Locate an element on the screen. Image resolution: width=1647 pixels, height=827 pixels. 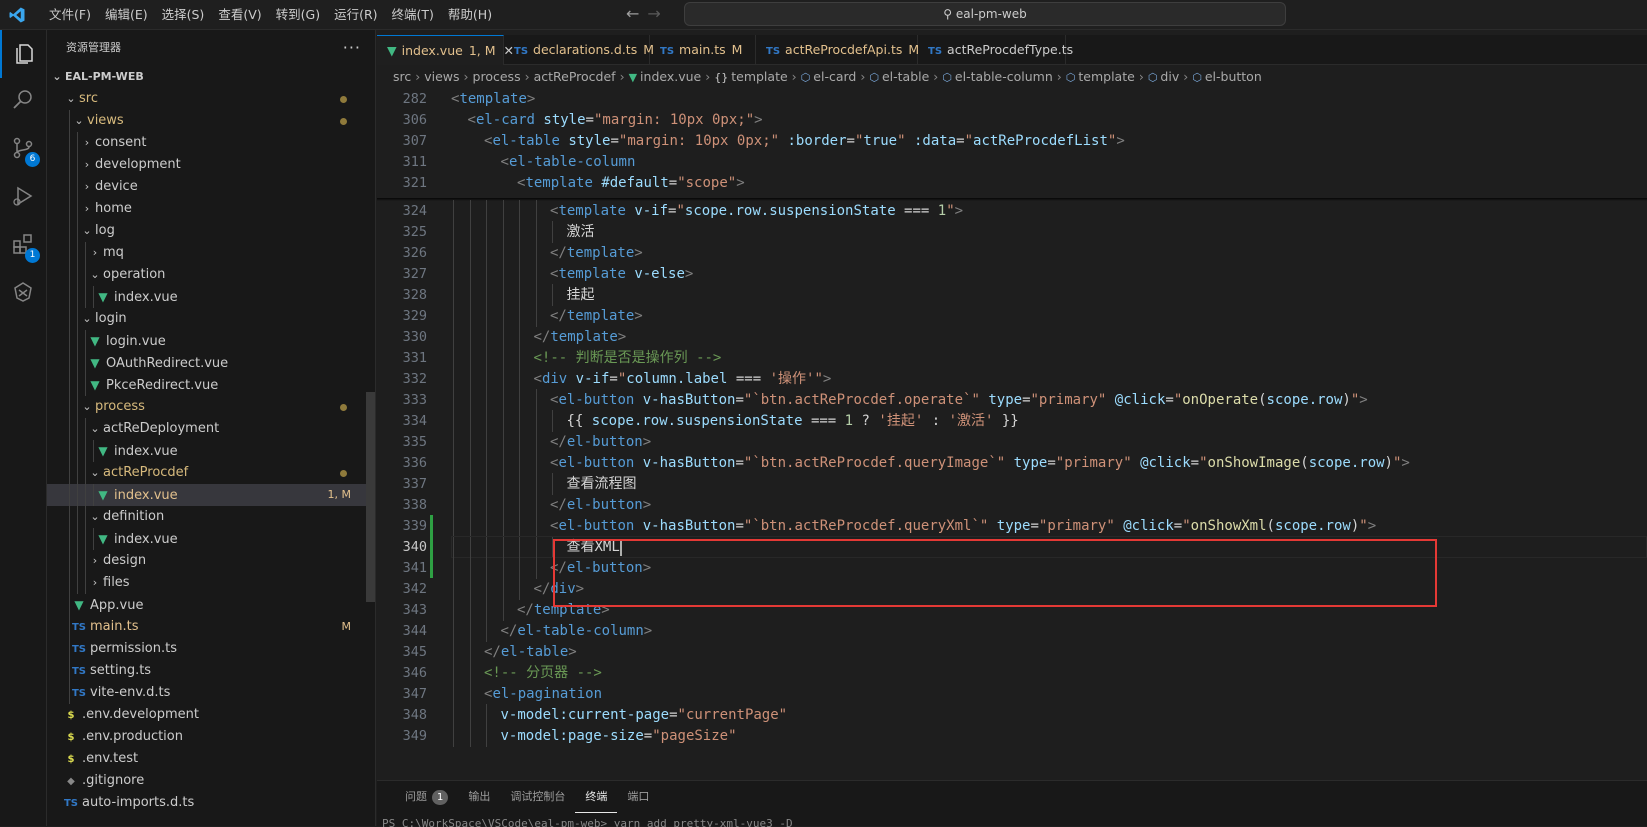
code-token: 激活 is located at coordinates (580, 232).